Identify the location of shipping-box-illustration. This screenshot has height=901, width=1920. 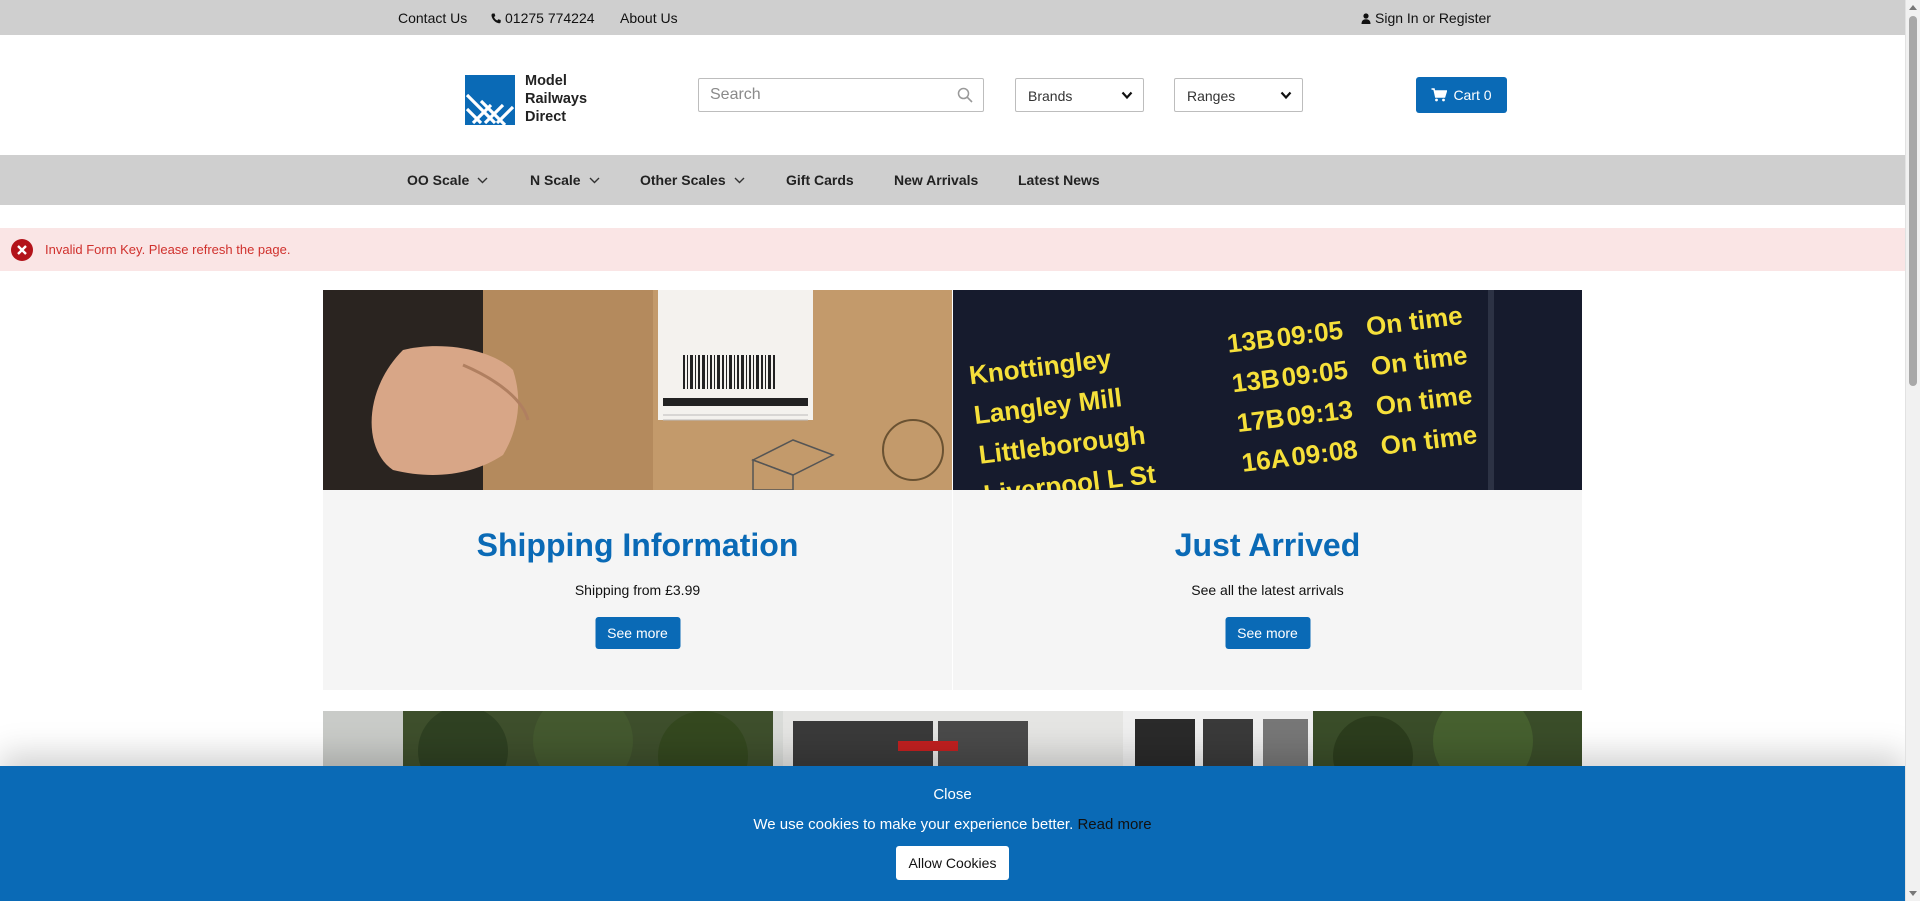
(637, 390).